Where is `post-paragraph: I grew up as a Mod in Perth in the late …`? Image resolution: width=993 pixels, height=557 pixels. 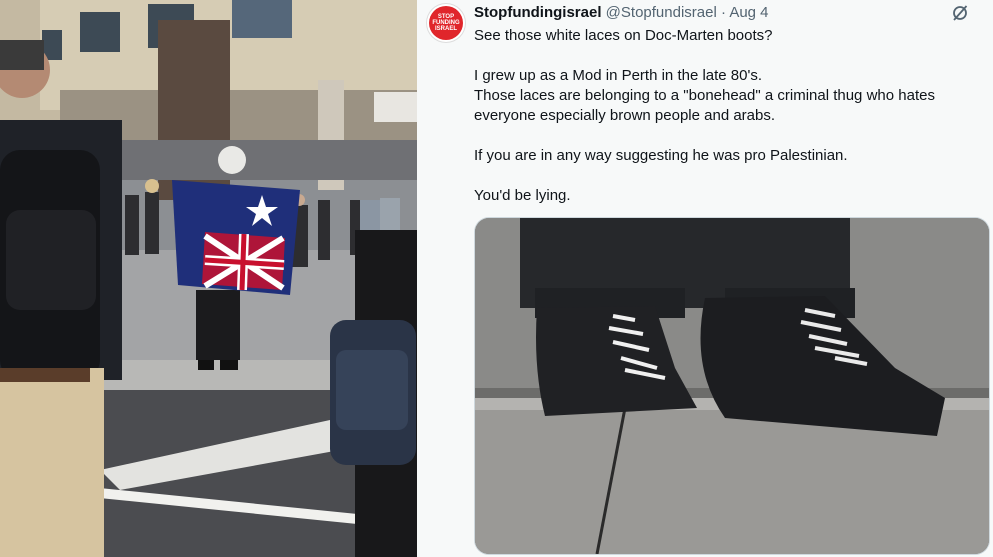
post-paragraph: I grew up as a Mod in Perth in the late … is located at coordinates (704, 95).